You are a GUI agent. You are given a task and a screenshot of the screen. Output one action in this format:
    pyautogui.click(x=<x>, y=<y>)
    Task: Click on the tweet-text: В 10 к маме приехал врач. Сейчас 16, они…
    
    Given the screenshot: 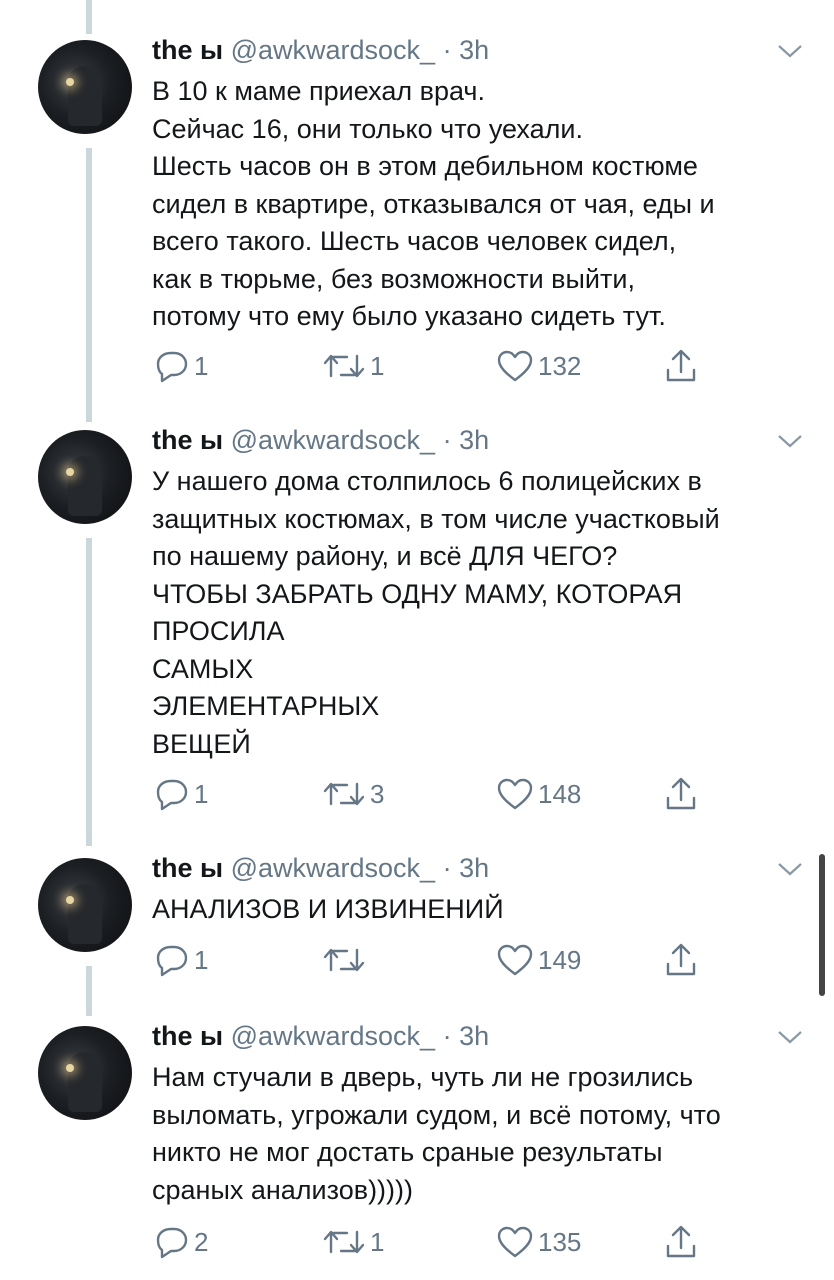 What is the action you would take?
    pyautogui.click(x=433, y=203)
    